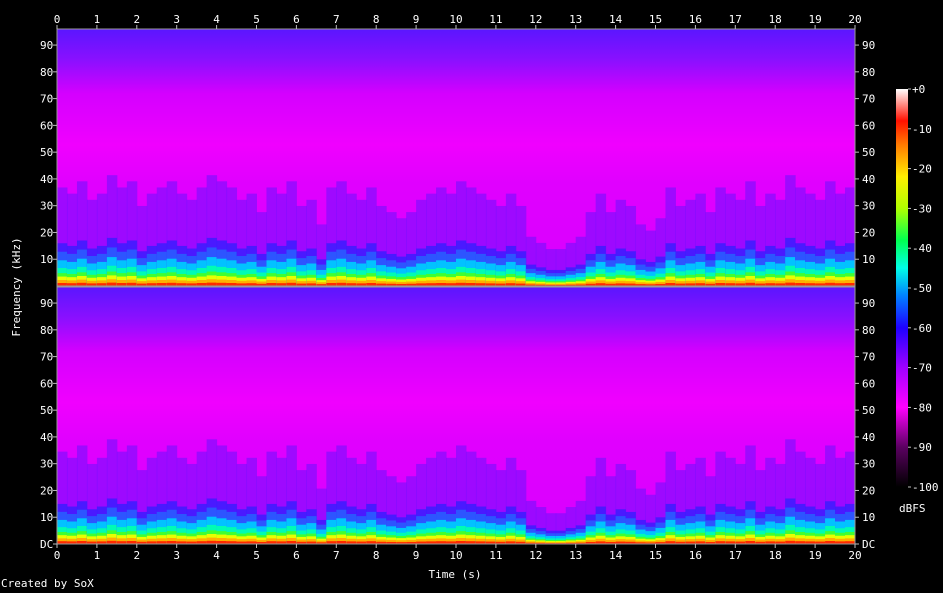 The height and width of the screenshot is (593, 943). What do you see at coordinates (46, 464) in the screenshot?
I see `y-tick-label: 30` at bounding box center [46, 464].